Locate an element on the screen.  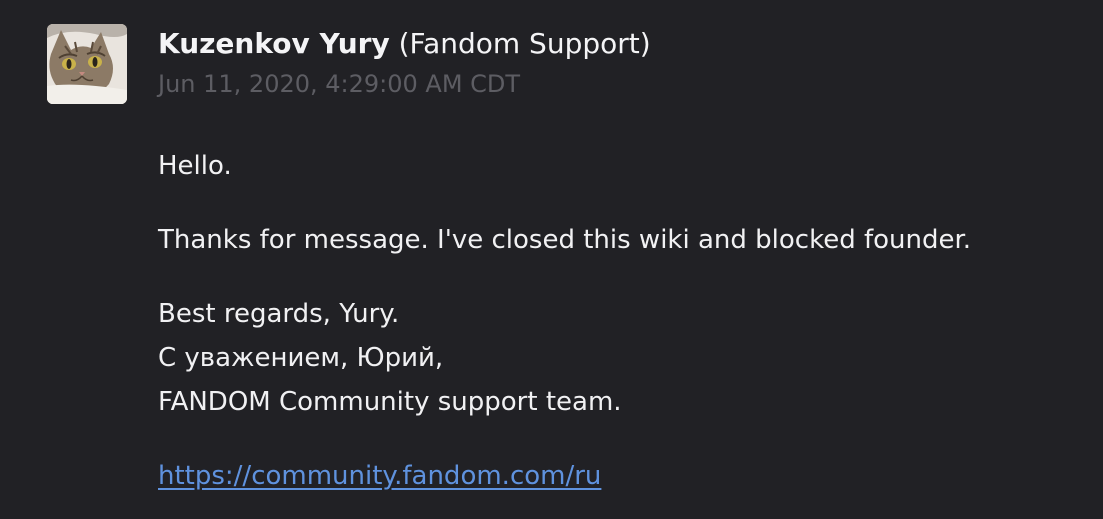
signature-line: С уважением, Юрий, is located at coordinates (301, 358).